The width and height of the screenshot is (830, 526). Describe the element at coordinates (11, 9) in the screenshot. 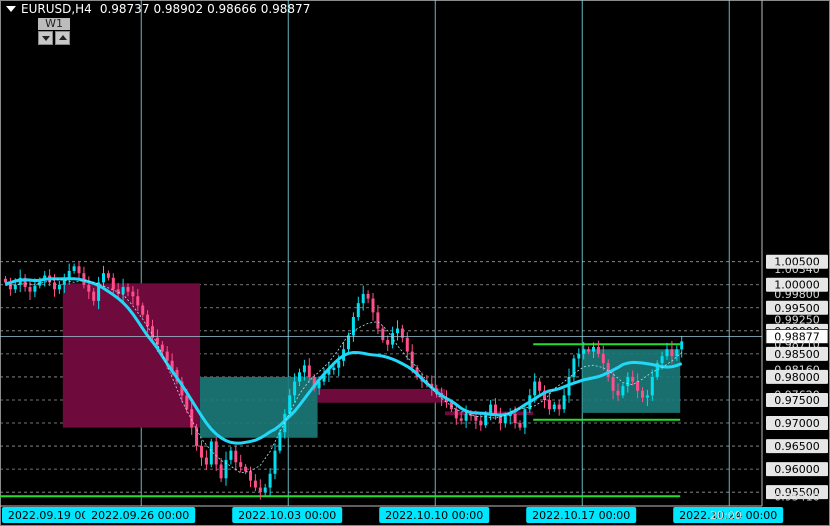

I see `dropdown-triangle-icon` at that location.